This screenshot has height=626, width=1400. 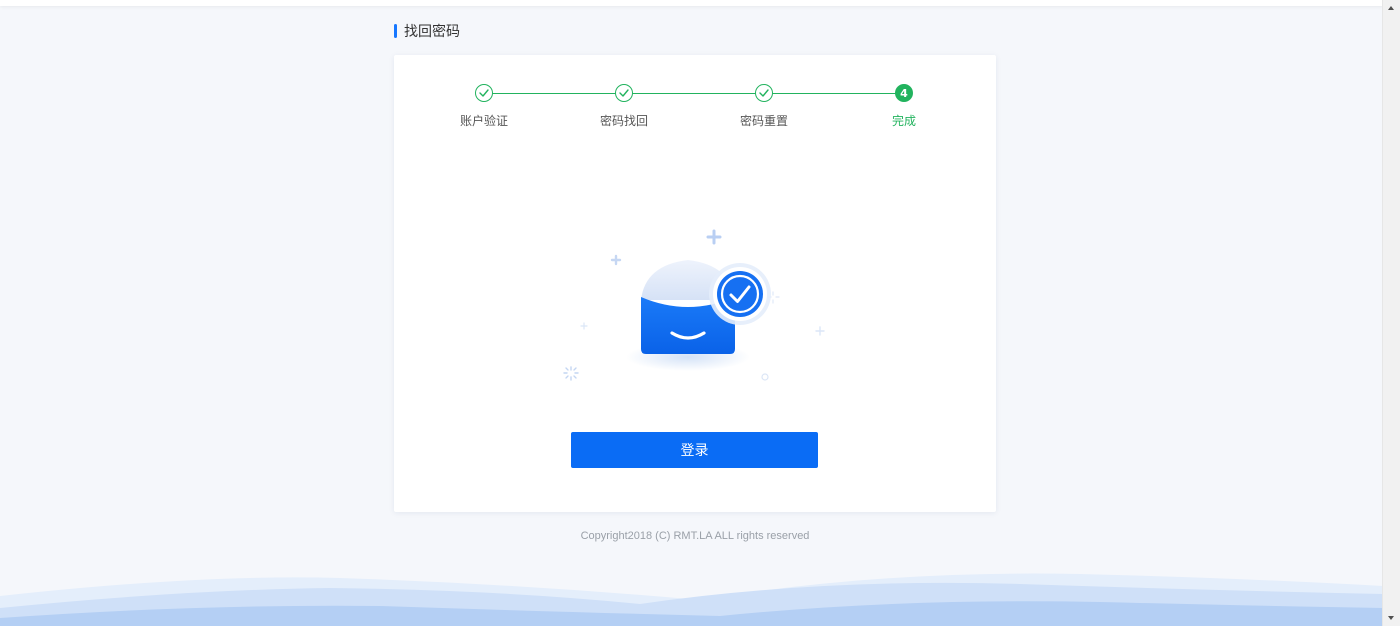 I want to click on mail-success-icon, so click(x=695, y=310).